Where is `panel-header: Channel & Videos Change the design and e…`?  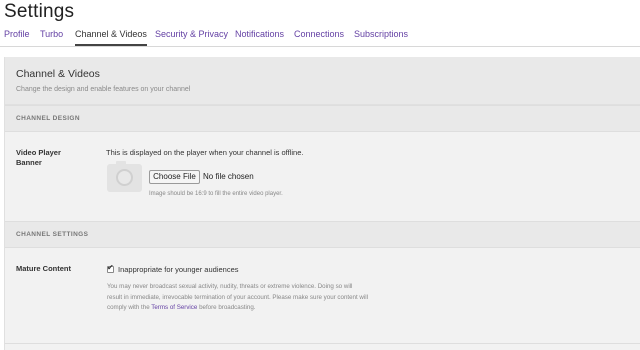 panel-header: Channel & Videos Change the design and e… is located at coordinates (322, 81).